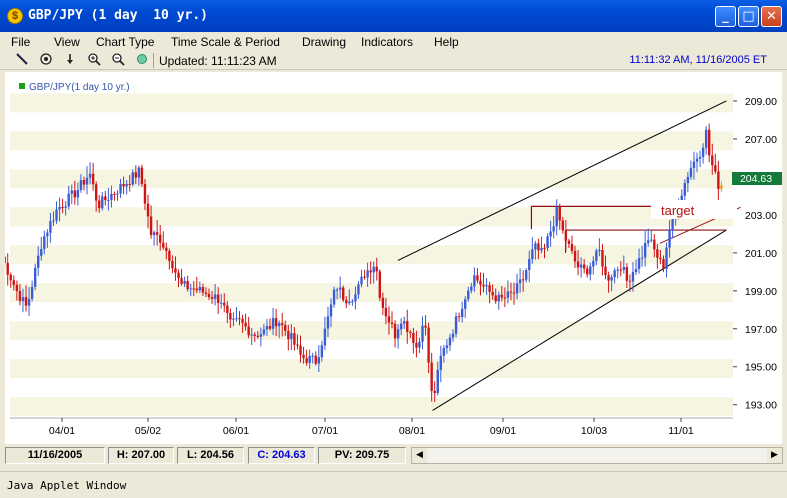 This screenshot has height=498, width=787. I want to click on minimize-button: _, so click(725, 16).